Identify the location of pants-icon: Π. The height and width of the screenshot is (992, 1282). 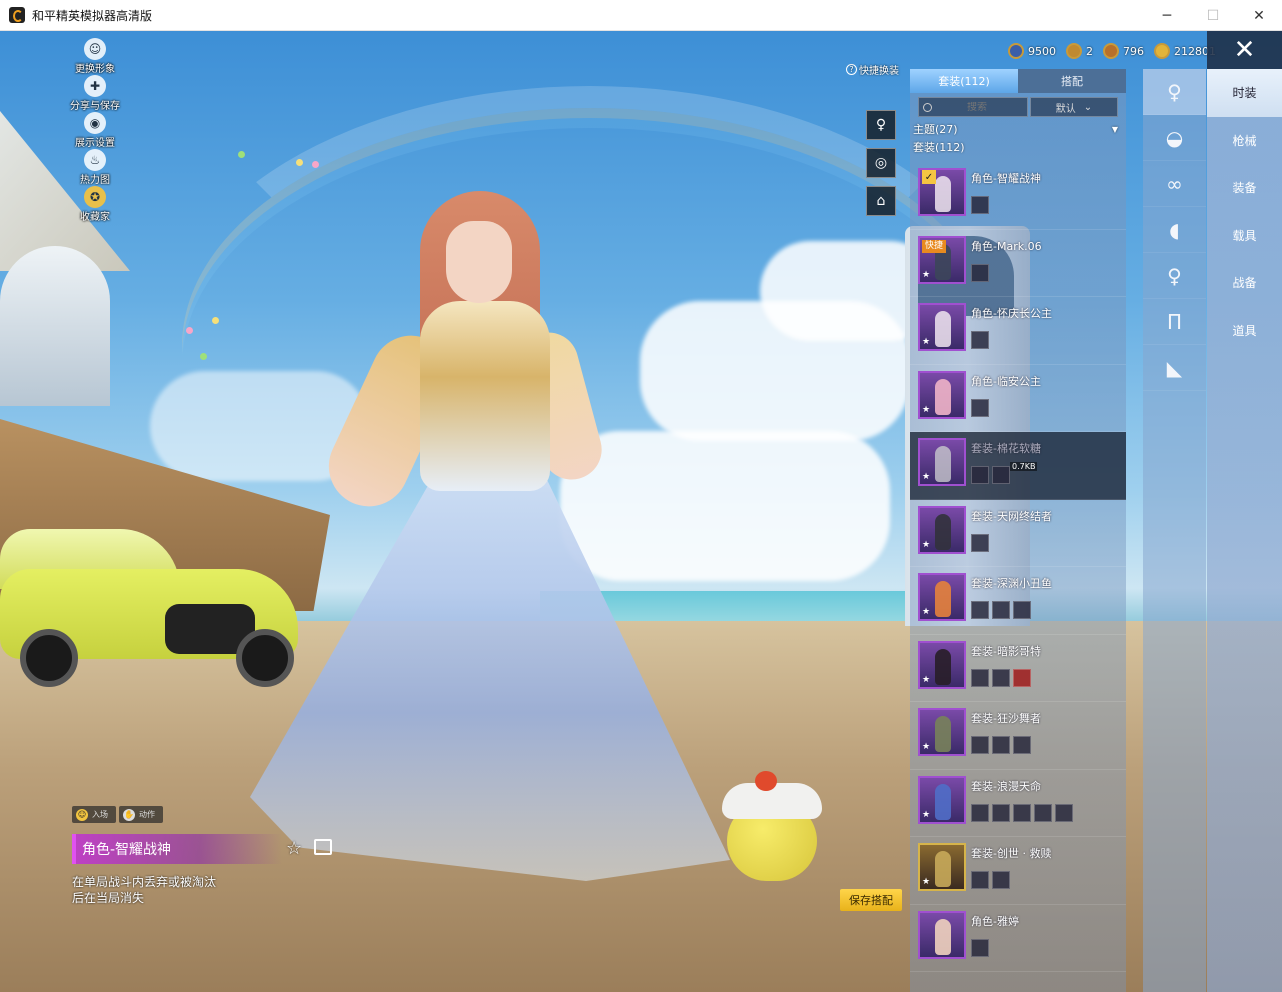
(1174, 322).